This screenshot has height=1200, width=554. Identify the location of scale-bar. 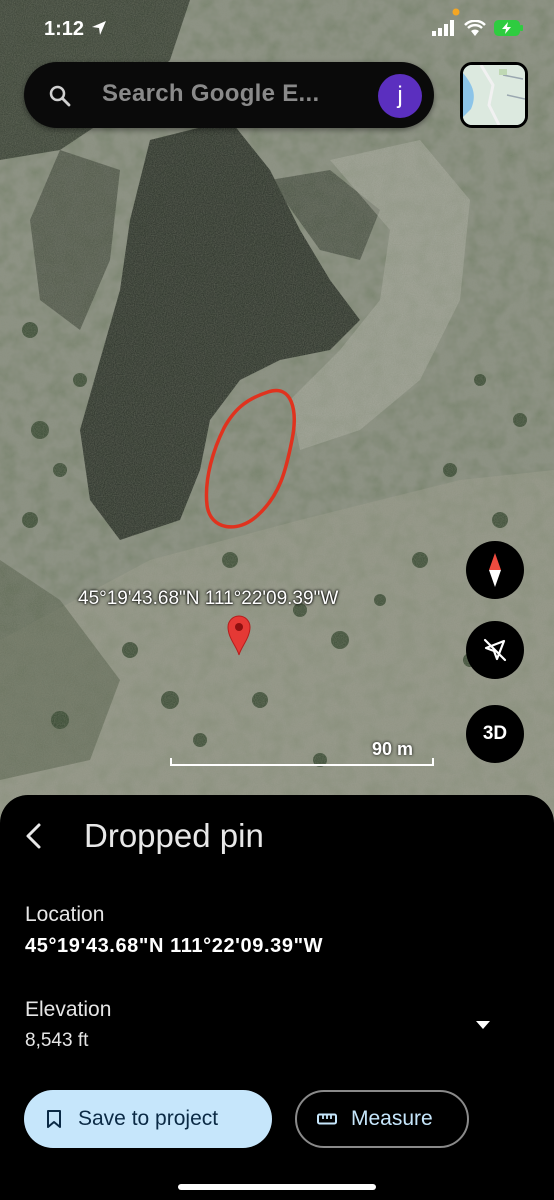
(302, 762).